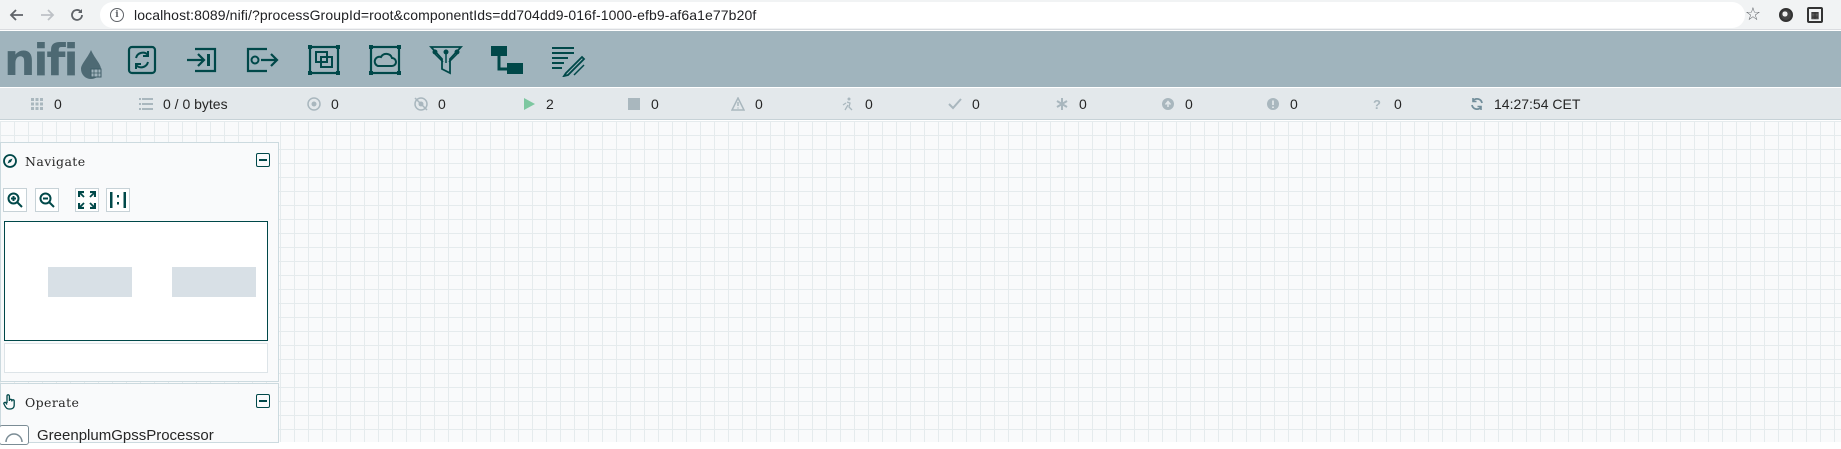 The image size is (1841, 449). I want to click on question-icon: ?, so click(1377, 104).